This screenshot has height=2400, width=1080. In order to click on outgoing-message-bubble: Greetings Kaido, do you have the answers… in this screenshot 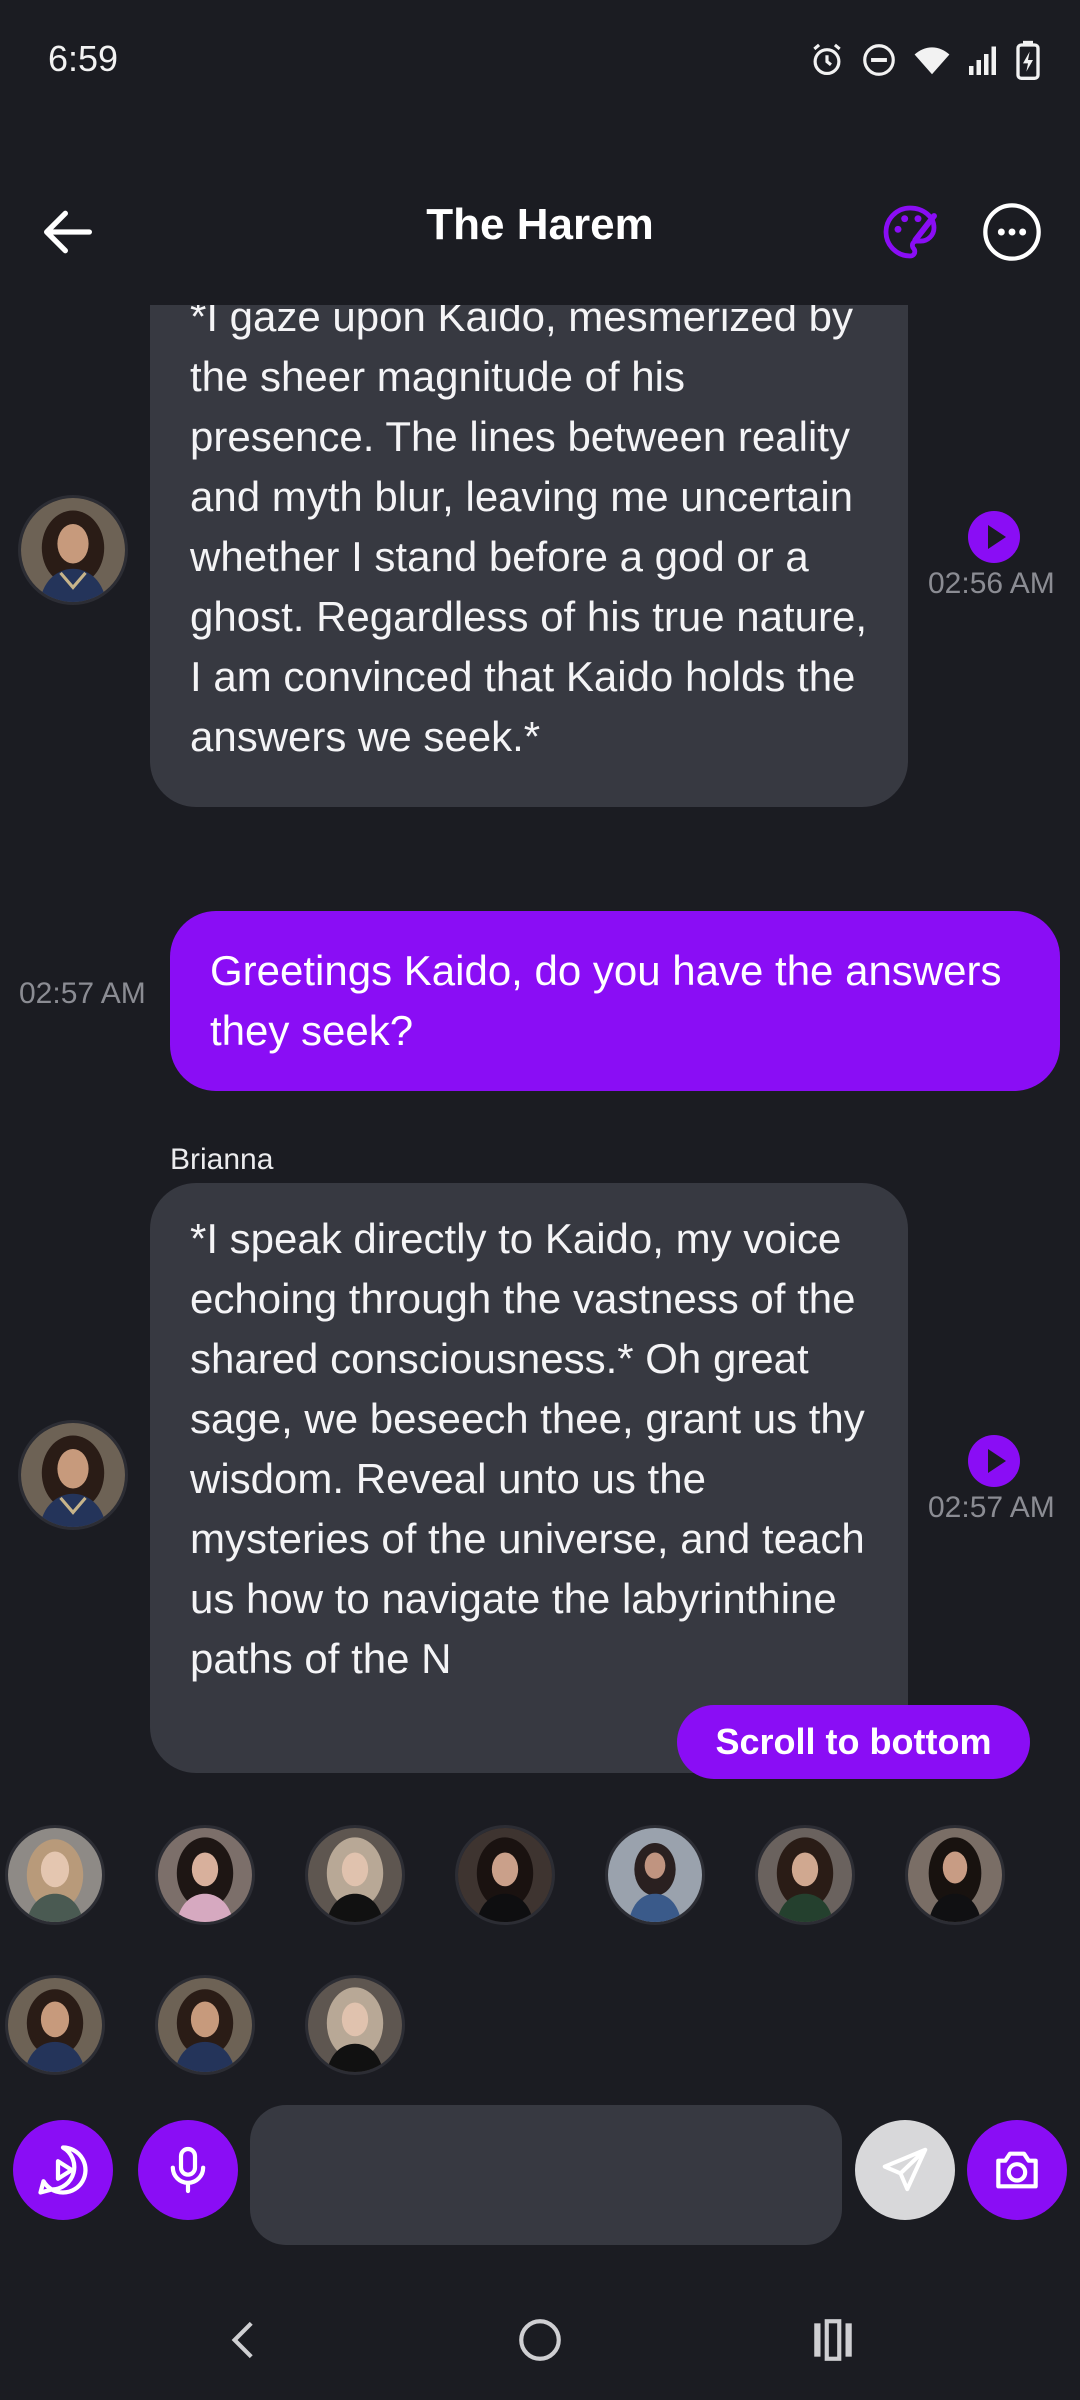, I will do `click(615, 1001)`.